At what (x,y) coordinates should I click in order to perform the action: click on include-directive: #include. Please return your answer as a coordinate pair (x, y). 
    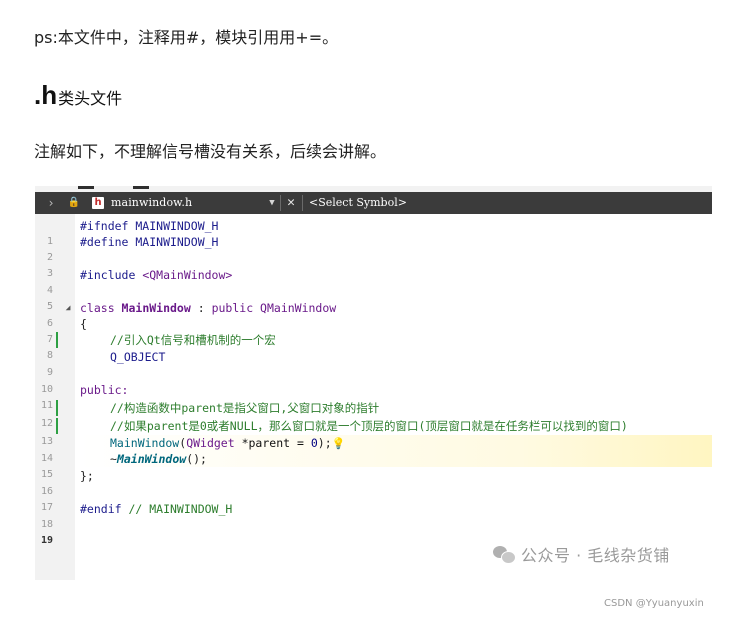
    Looking at the image, I should click on (111, 275).